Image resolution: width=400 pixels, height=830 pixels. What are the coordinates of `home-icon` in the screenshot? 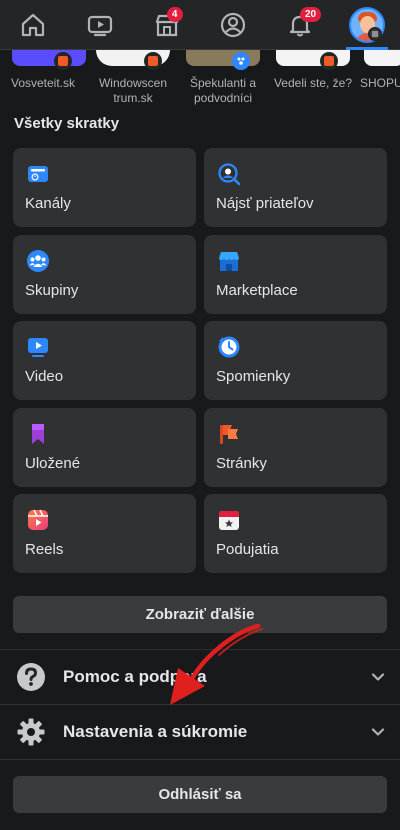 It's located at (33, 24).